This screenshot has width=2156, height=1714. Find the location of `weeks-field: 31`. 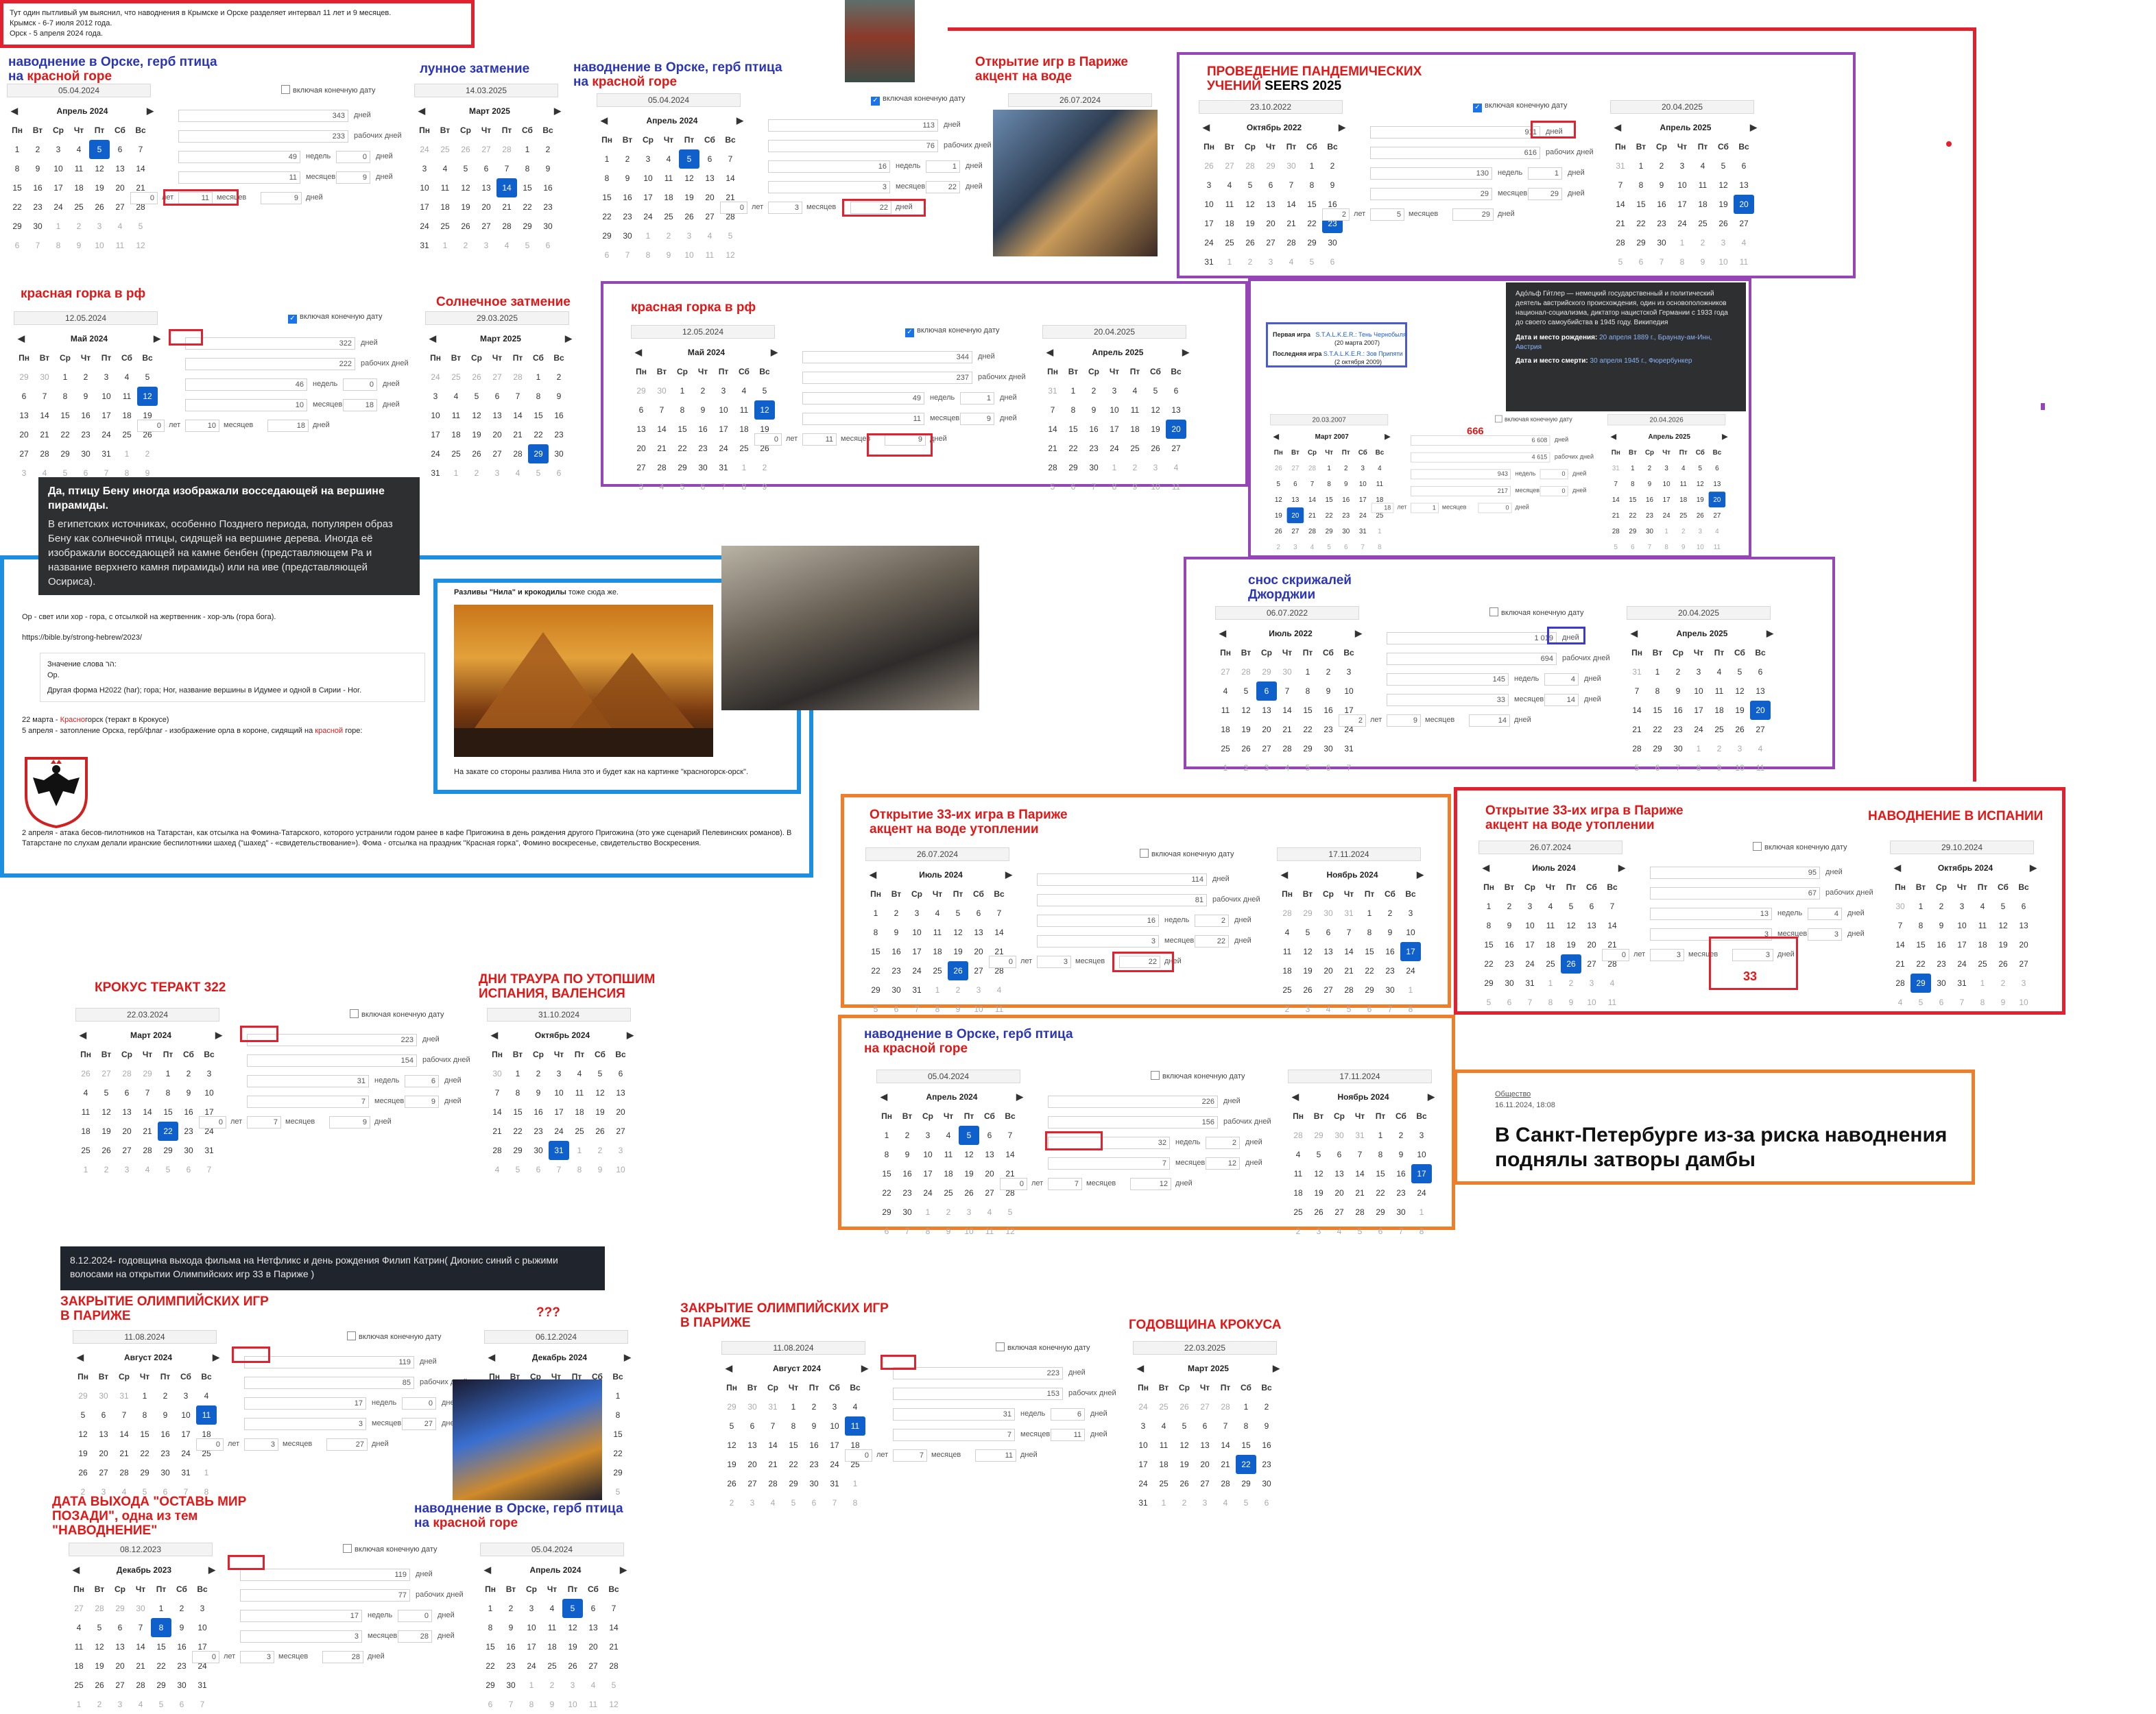

weeks-field: 31 is located at coordinates (308, 1081).